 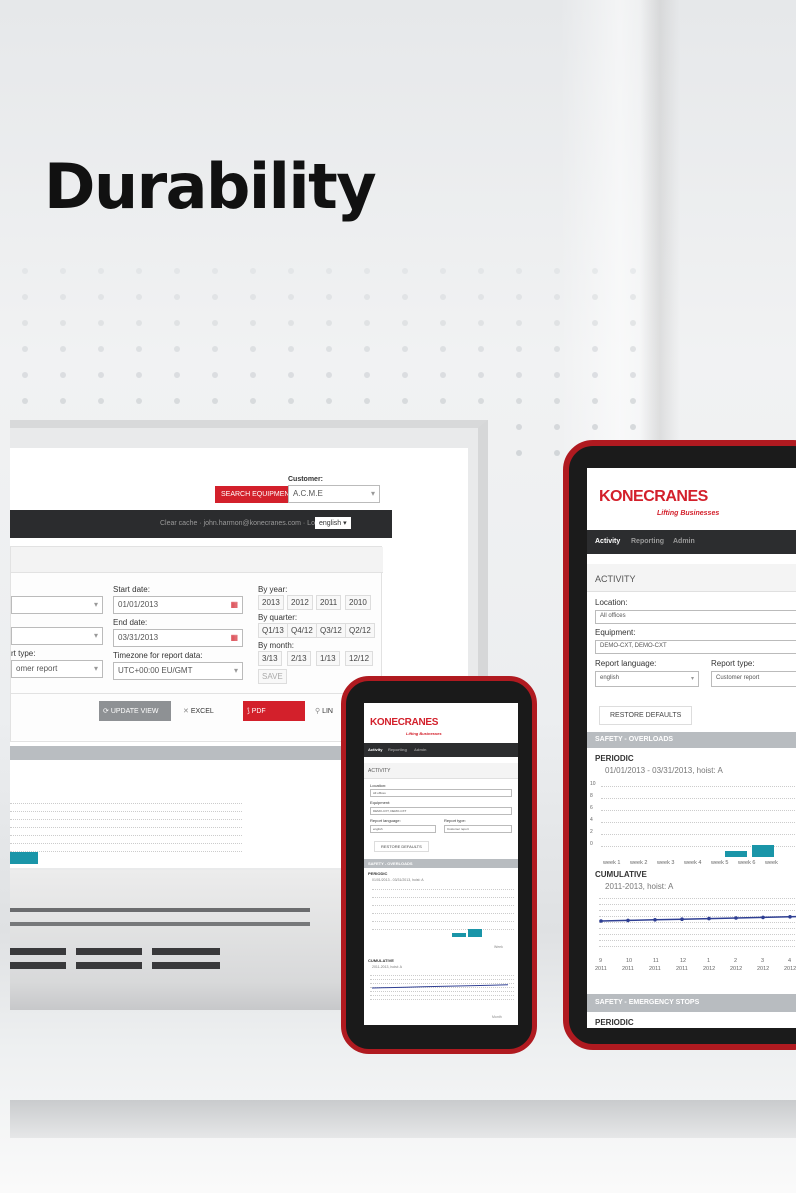 I want to click on period-tag-quarters: Q1/13, so click(x=273, y=630).